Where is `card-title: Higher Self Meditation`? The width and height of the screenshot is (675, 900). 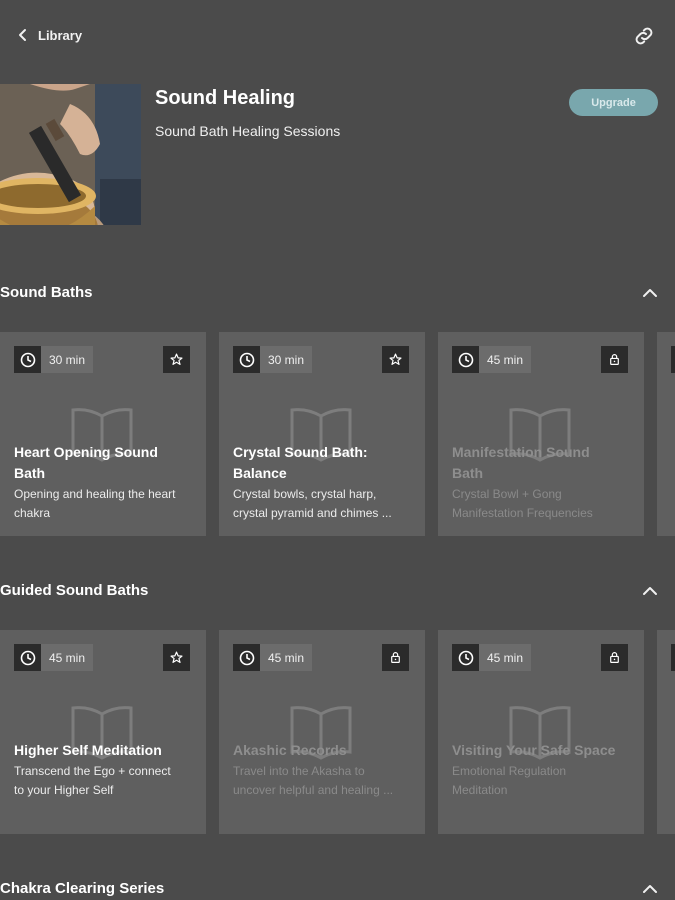
card-title: Higher Self Meditation is located at coordinates (88, 750).